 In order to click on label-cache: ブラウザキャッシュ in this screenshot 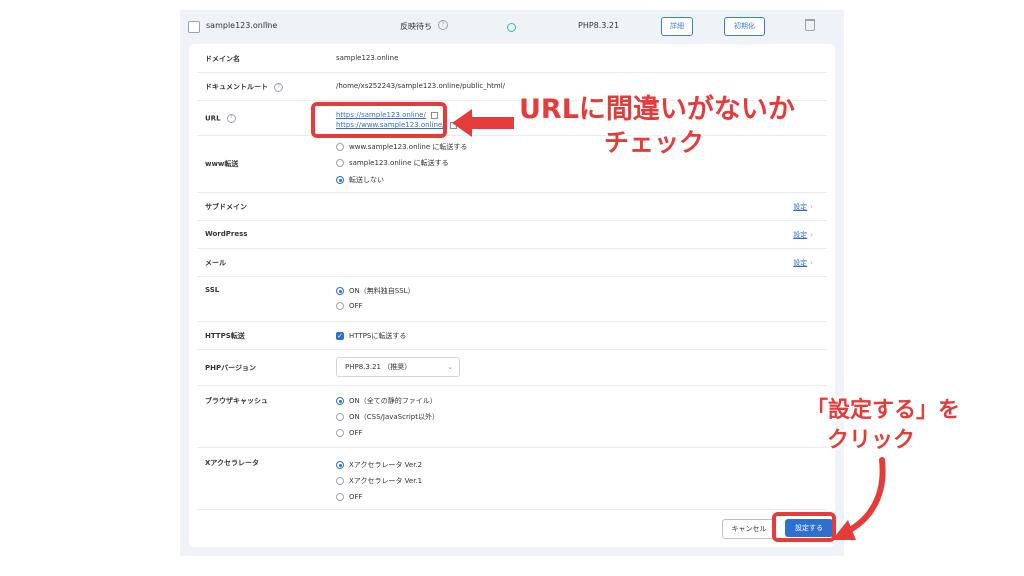, I will do `click(236, 401)`.